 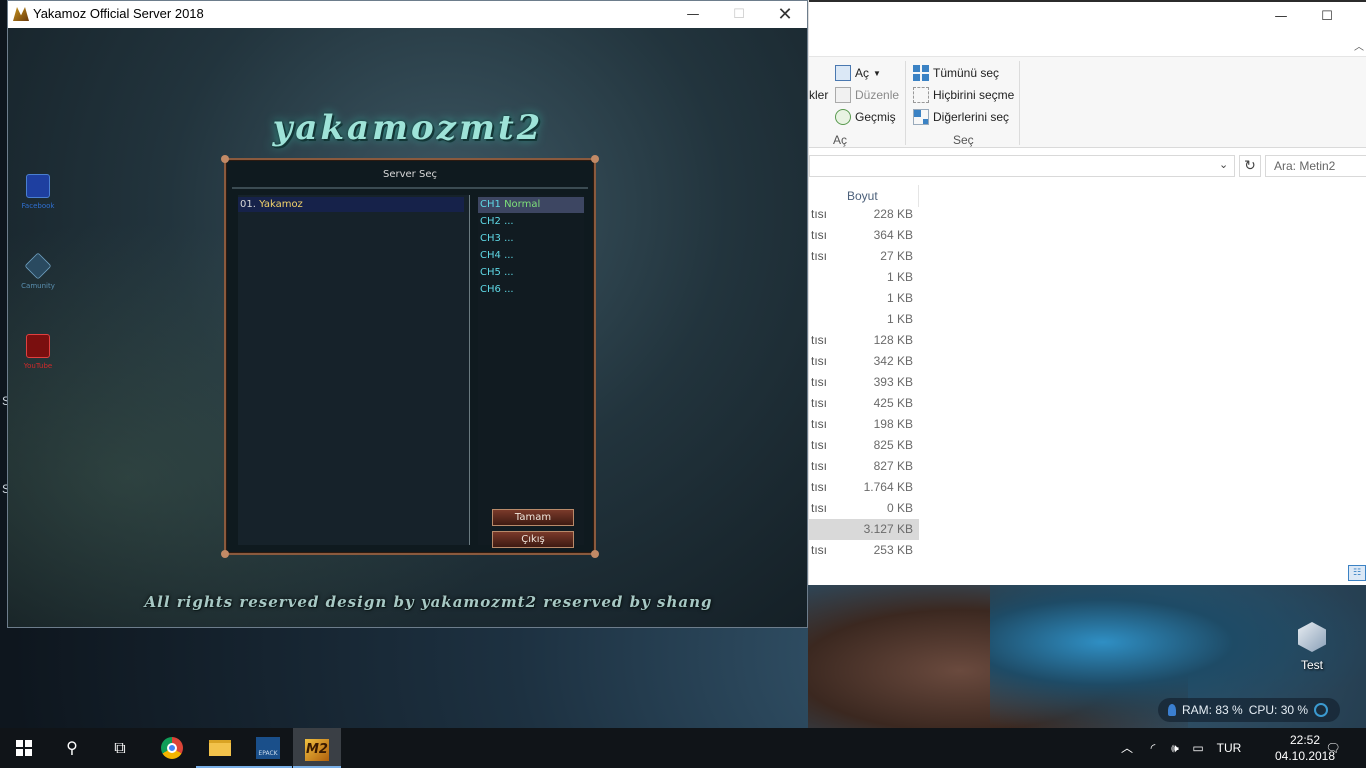 I want to click on file-row: tısı 827 KB, so click(x=864, y=466).